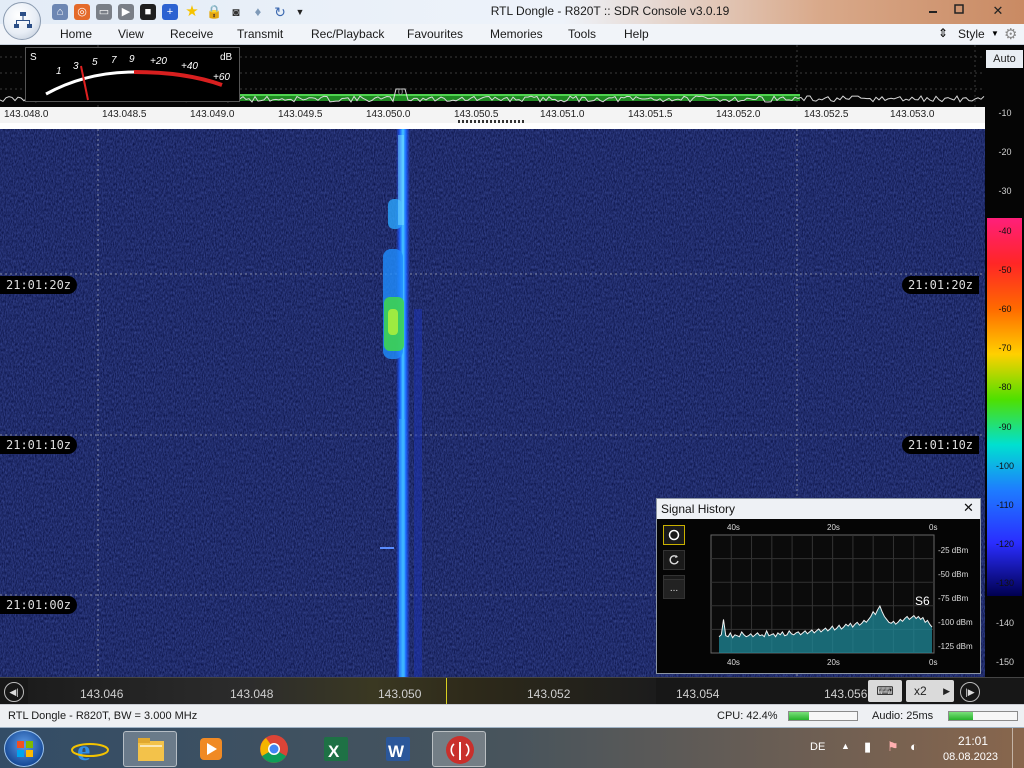  I want to click on dropdown-arrow-icon: ▼, so click(300, 12).